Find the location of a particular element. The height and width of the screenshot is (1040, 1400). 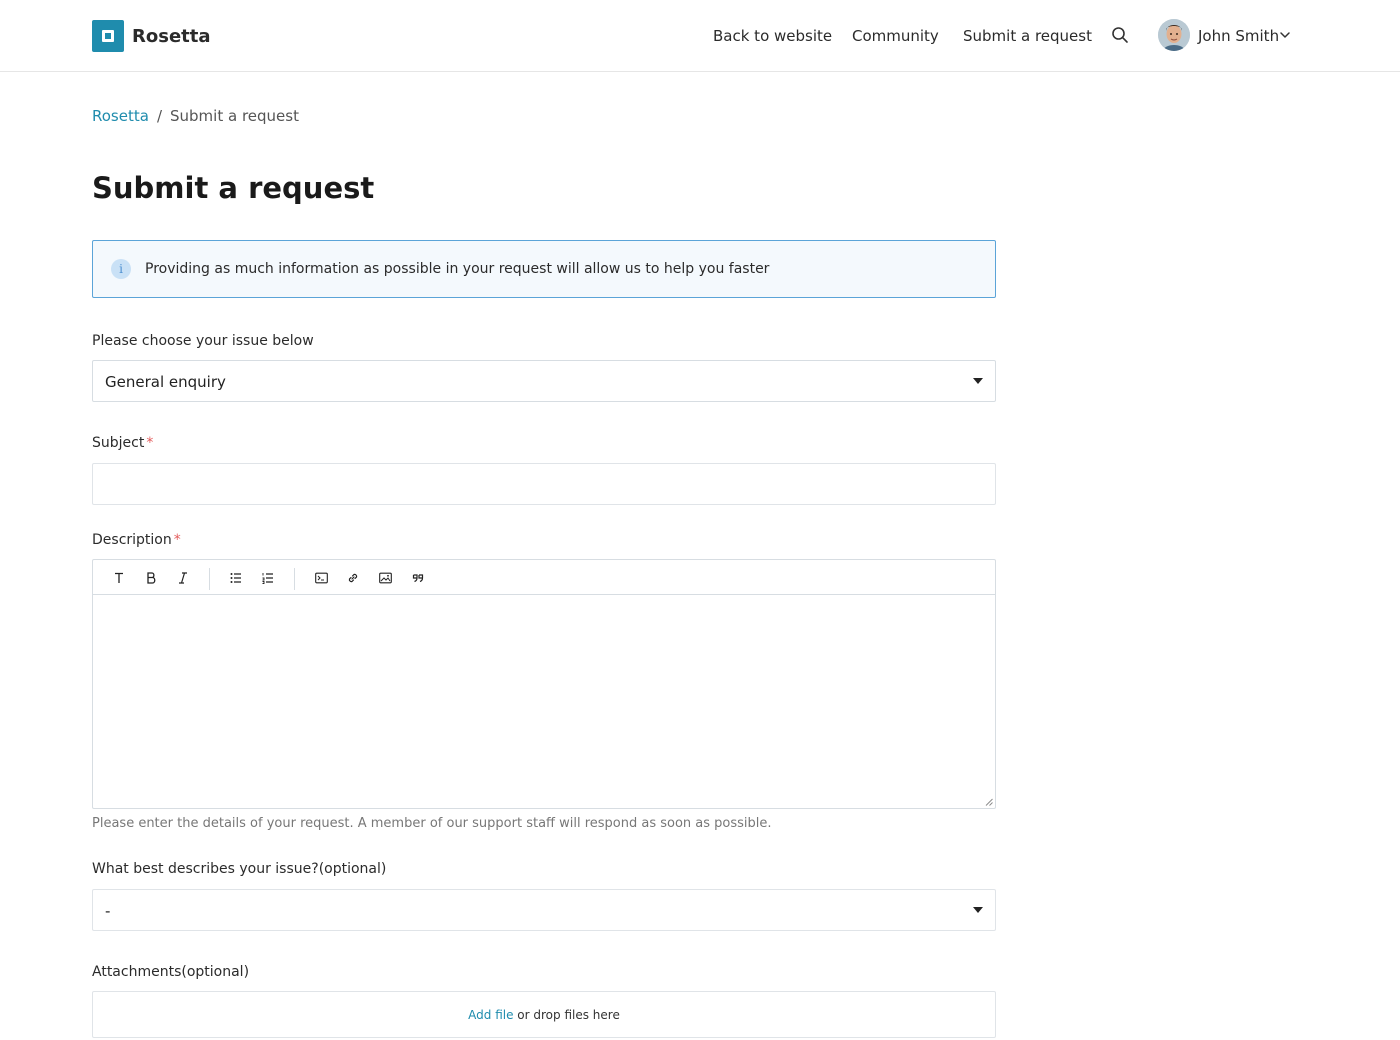

issue-select-value: General enquiry is located at coordinates (165, 382).